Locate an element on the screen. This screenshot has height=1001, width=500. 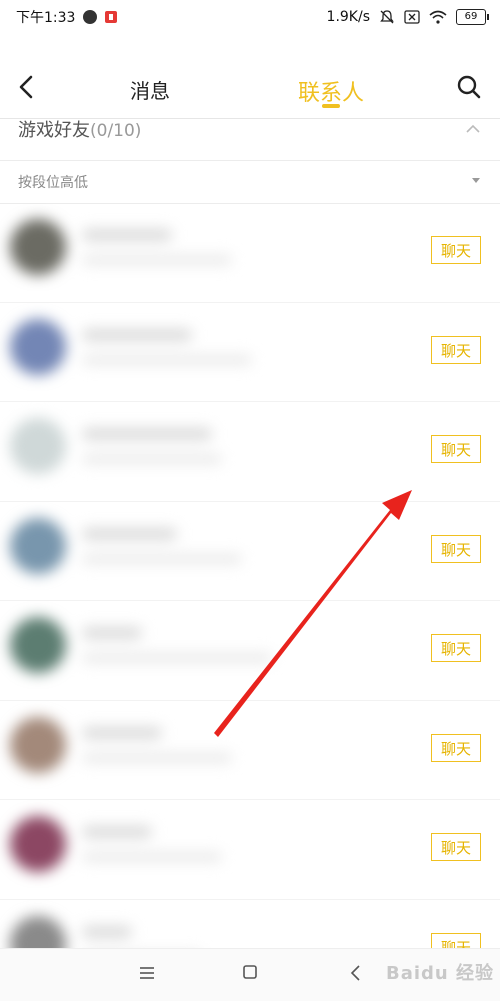
back-icon is located at coordinates (27, 87).